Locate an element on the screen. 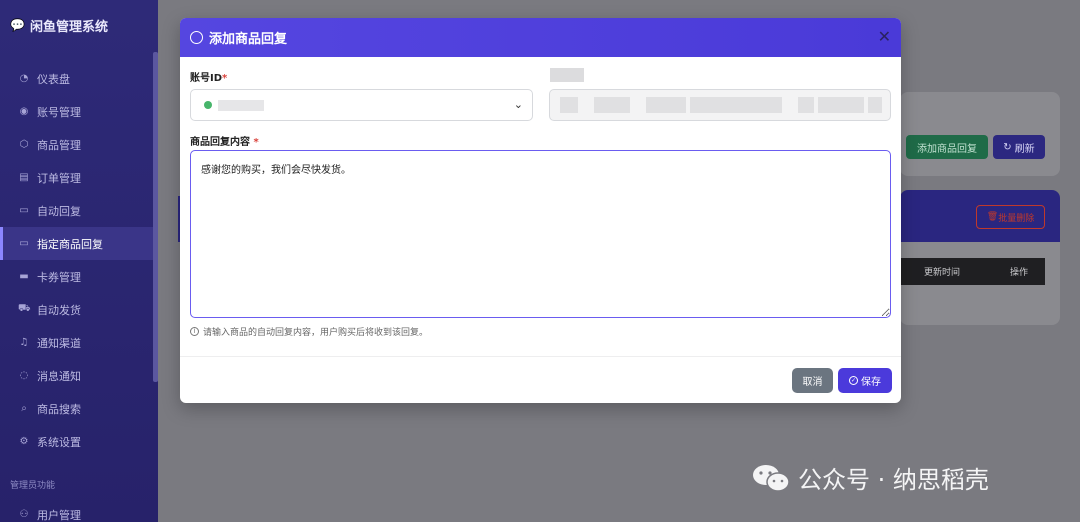 This screenshot has width=1080, height=522. sidebar-item-products: ⬡ 商品管理 is located at coordinates (79, 144).